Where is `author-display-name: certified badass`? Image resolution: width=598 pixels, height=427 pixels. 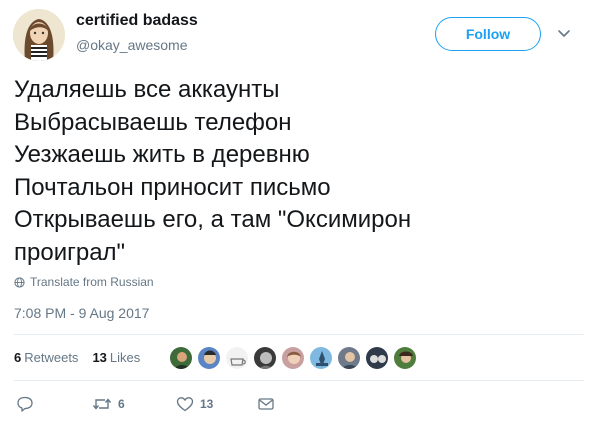
author-display-name: certified badass is located at coordinates (137, 21).